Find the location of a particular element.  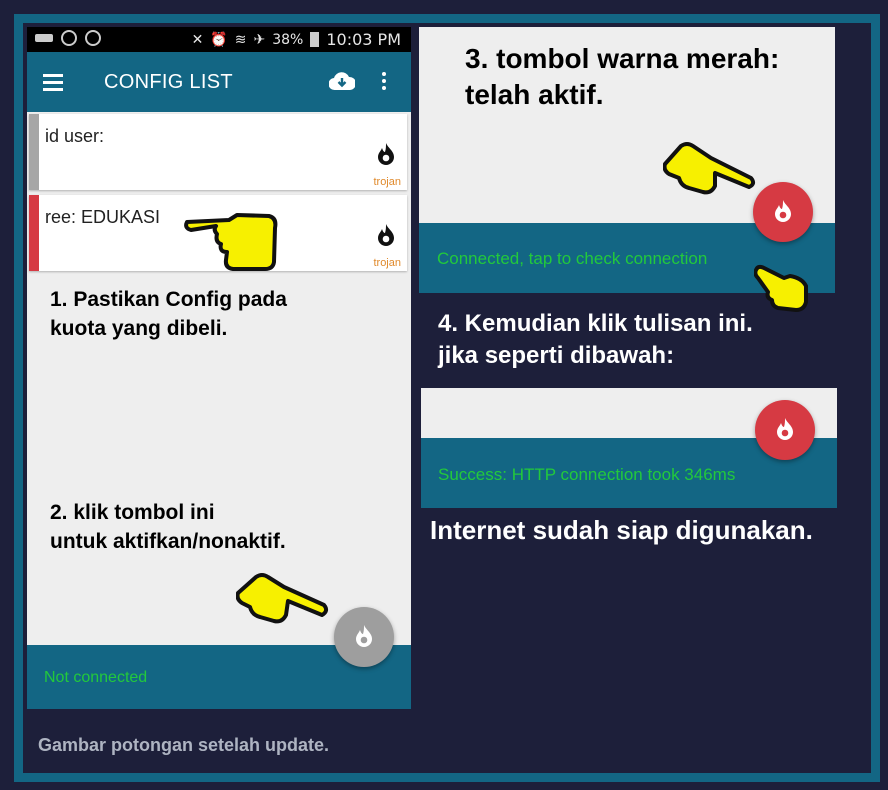

app-bar: CONFIG LIST is located at coordinates (219, 82).